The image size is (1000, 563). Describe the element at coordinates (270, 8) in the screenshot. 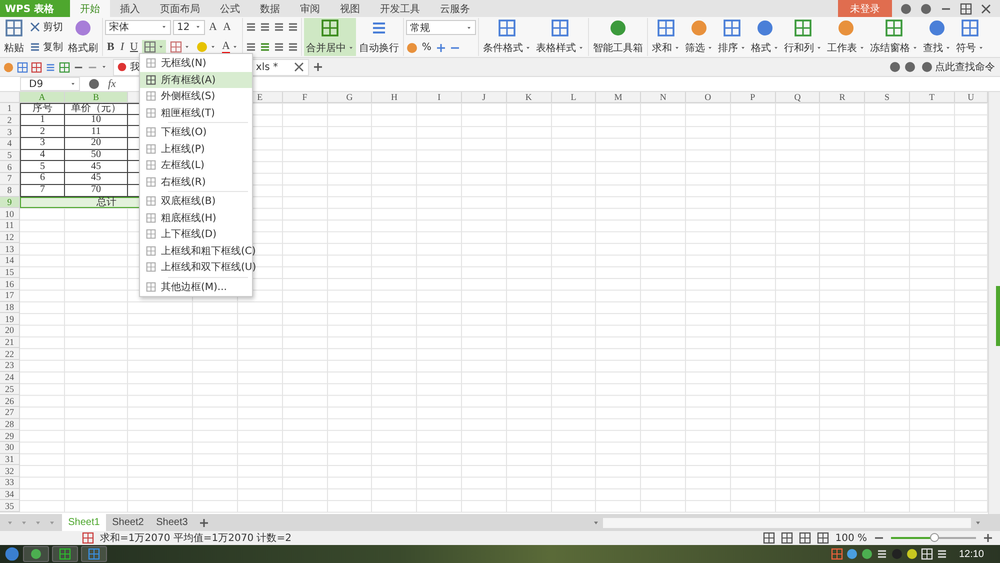

I see `ribbon-tab: 数据` at that location.